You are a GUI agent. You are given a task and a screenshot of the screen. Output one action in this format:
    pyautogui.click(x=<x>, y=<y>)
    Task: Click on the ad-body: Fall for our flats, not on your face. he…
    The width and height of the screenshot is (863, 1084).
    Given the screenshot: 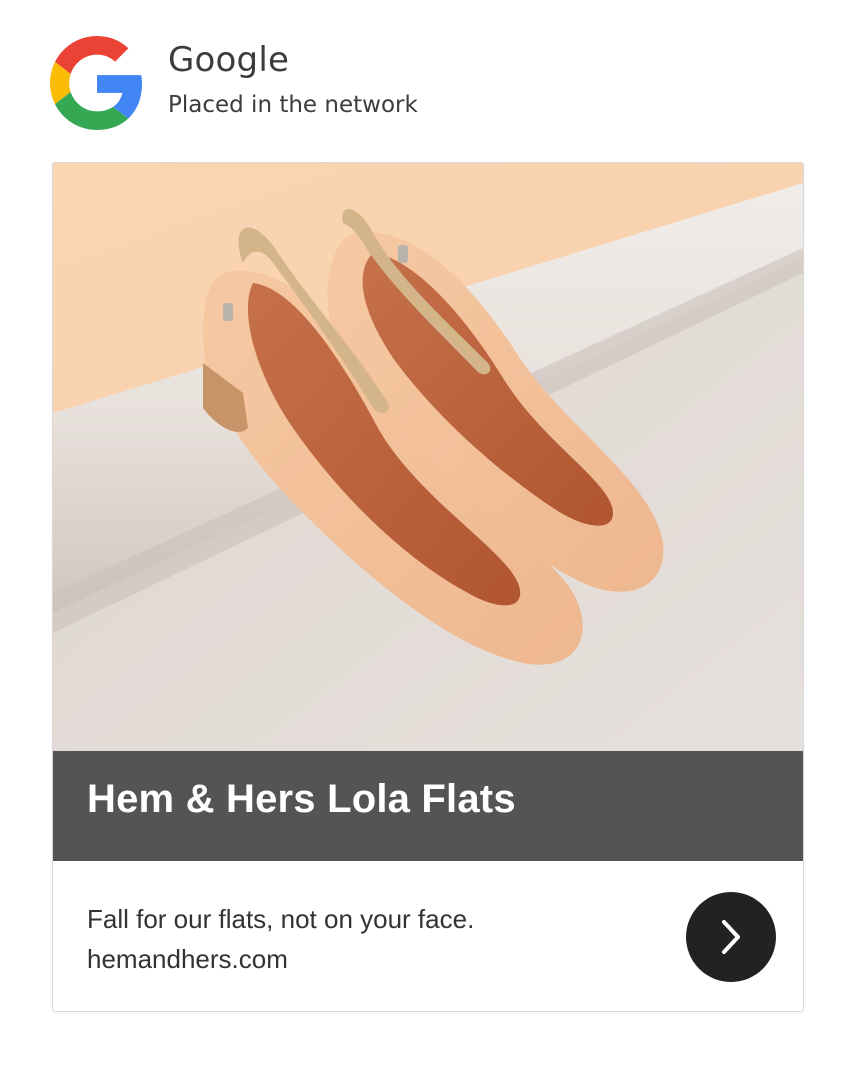 What is the action you would take?
    pyautogui.click(x=280, y=939)
    